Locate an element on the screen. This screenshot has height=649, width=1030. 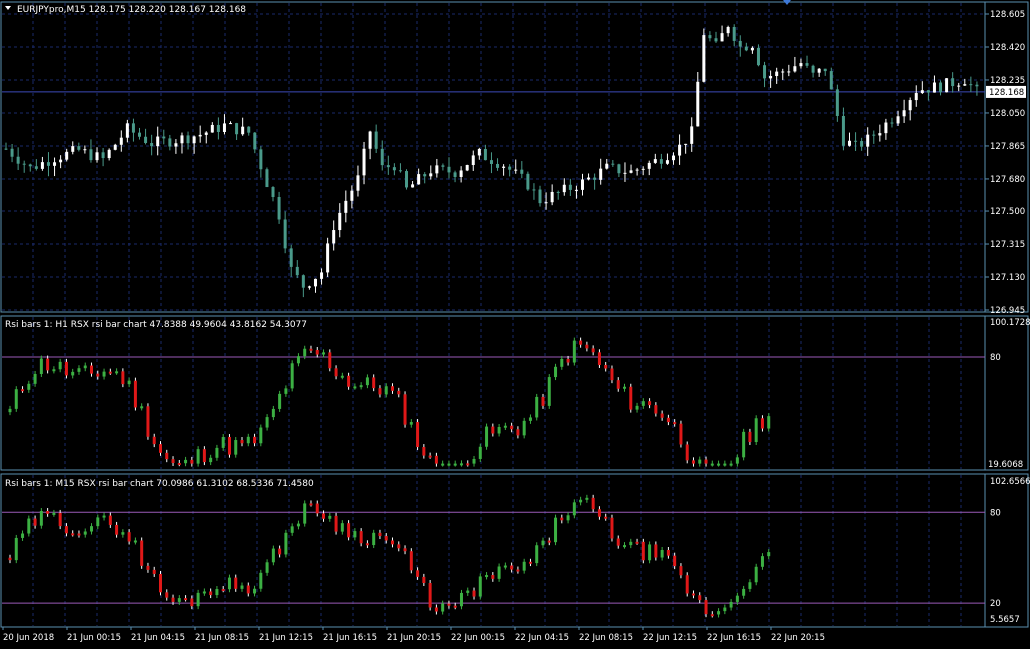
price-tick-label: 128.605 is located at coordinates (1007, 15).